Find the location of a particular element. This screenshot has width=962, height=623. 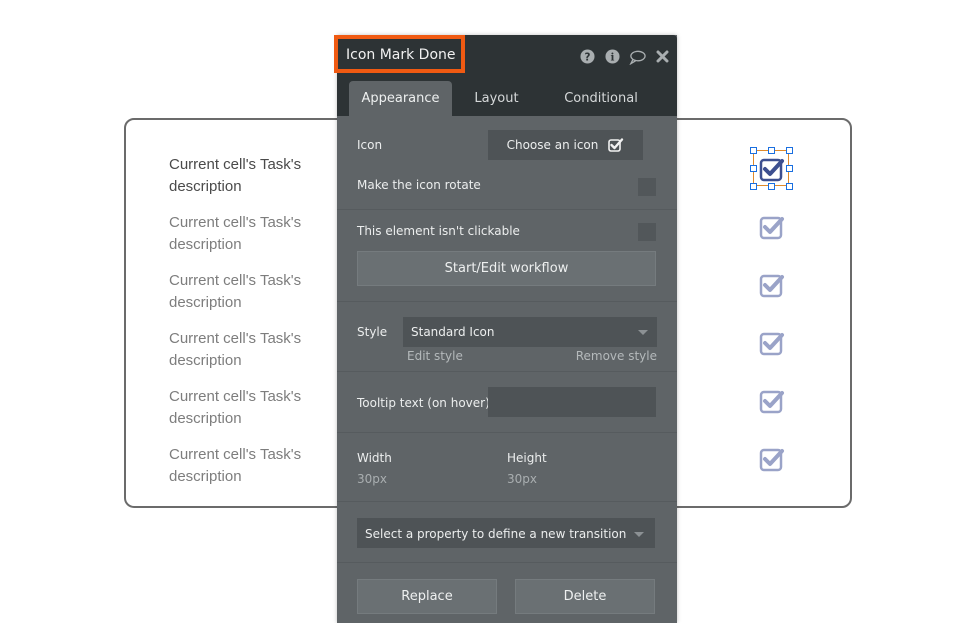

style-dropdown: Standard Icon is located at coordinates (530, 332).